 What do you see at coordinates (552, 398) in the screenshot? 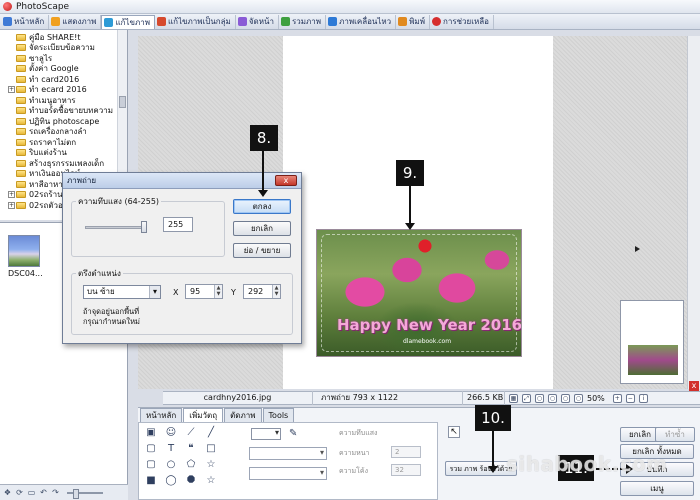
I see `zoom-fit-icon: ○` at bounding box center [552, 398].